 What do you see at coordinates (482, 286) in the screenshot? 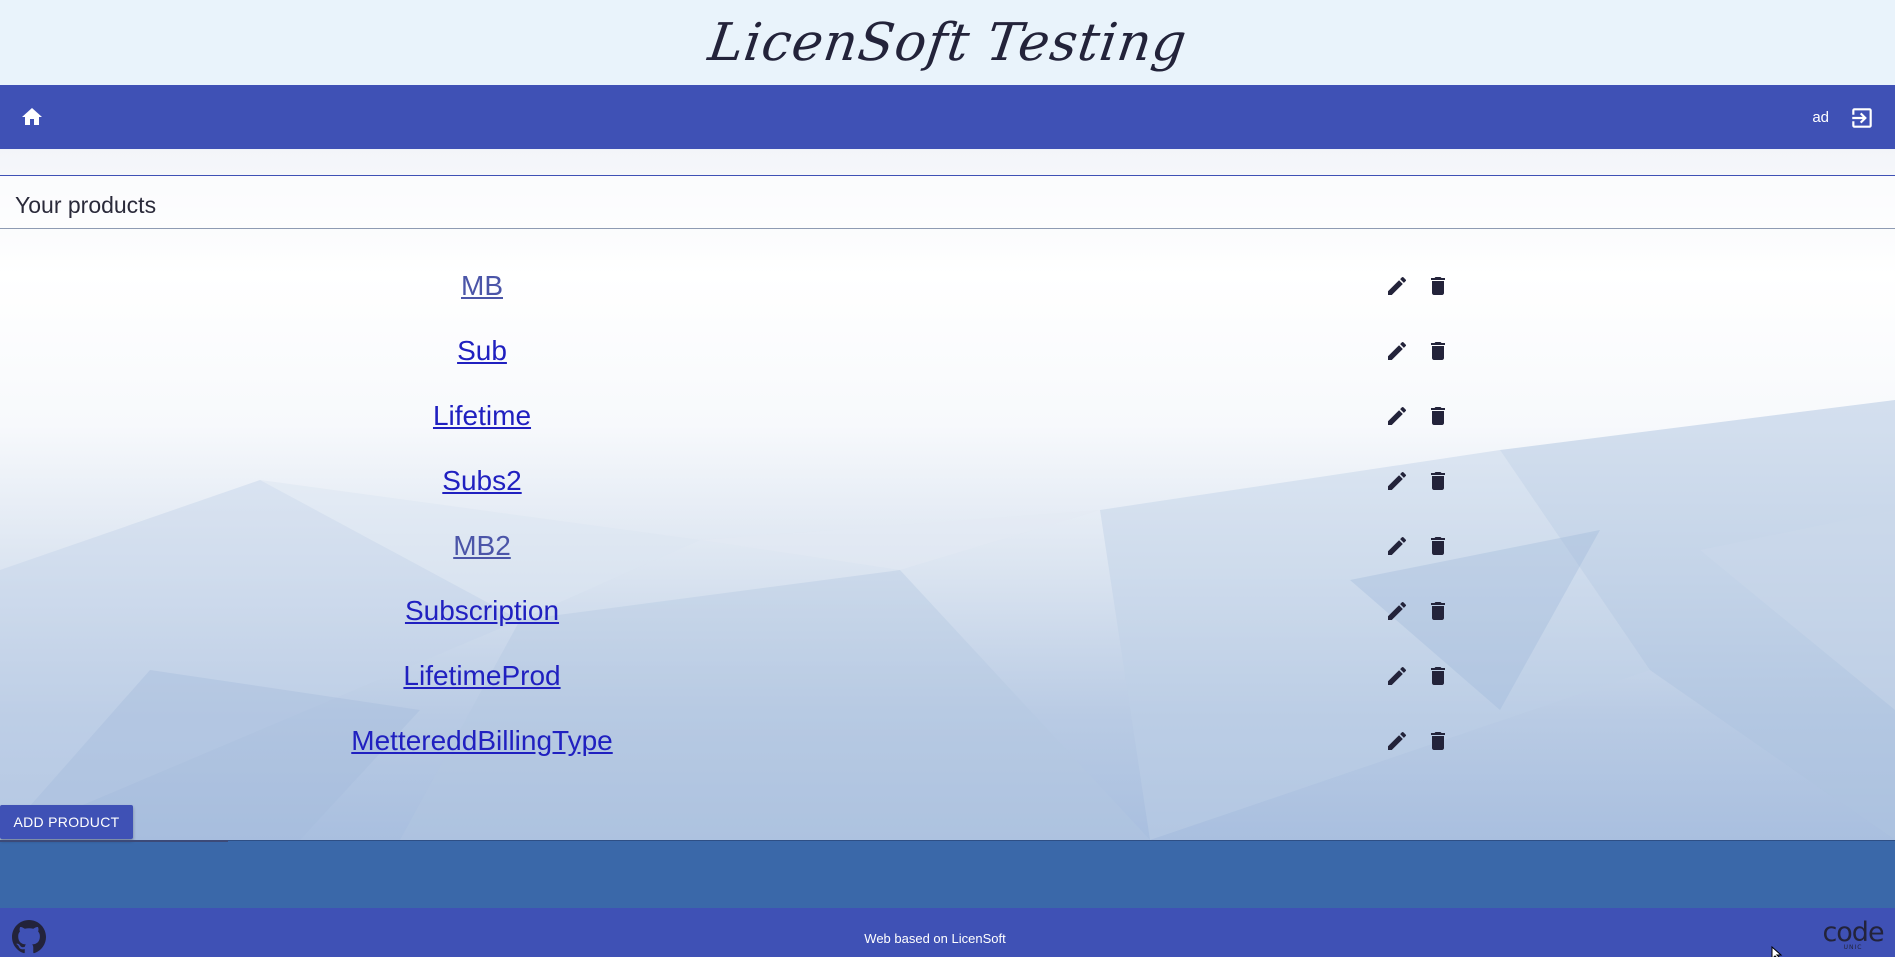
I see `product-link: MB` at bounding box center [482, 286].